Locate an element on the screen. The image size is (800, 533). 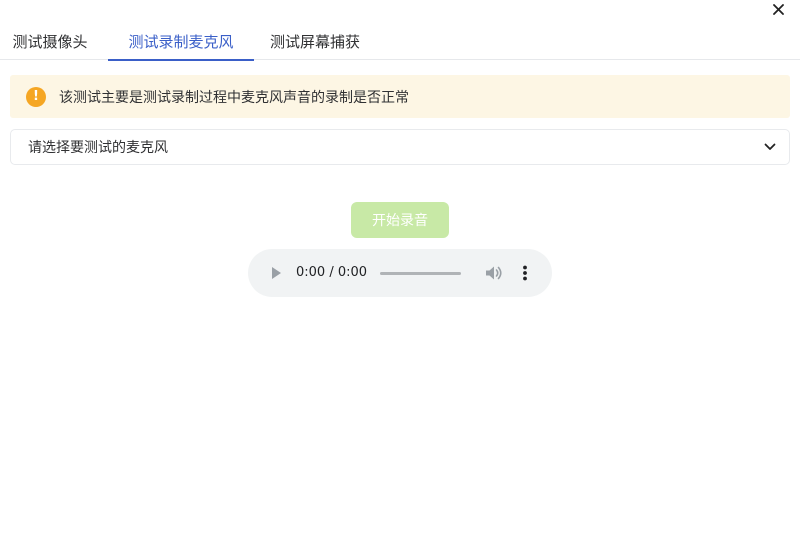
warning-icon: ! is located at coordinates (36, 96).